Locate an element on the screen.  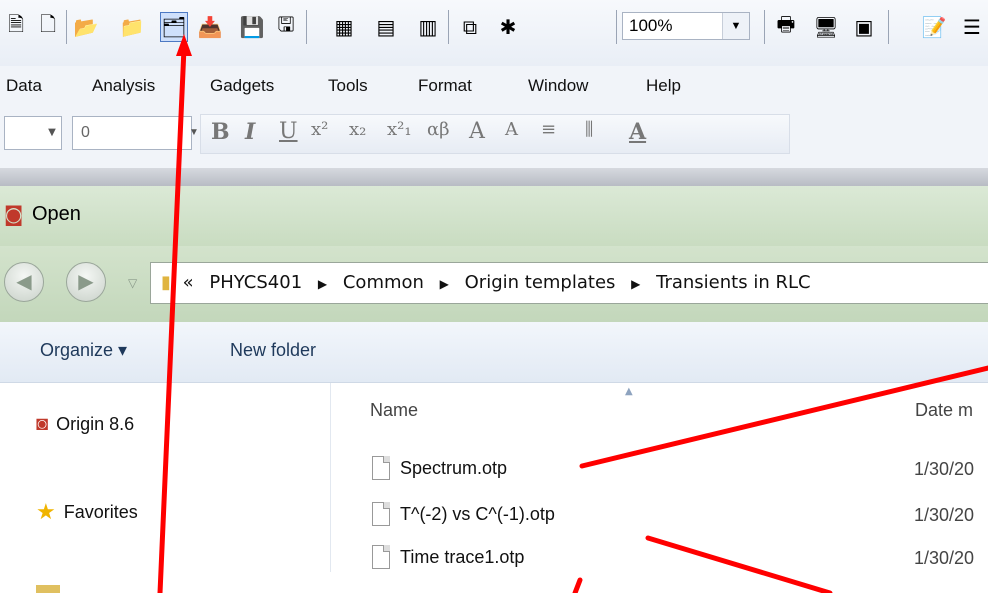
recent-locations-icon: ▽ is located at coordinates (132, 283).